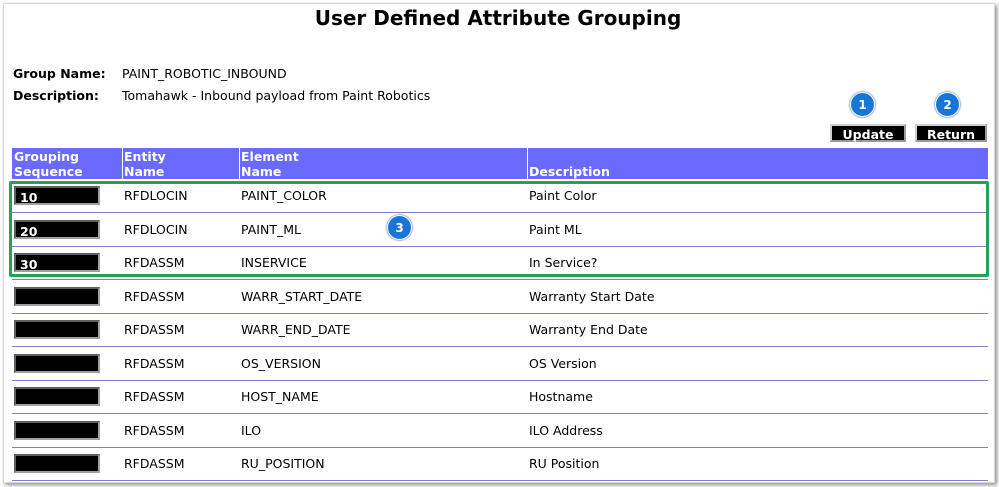 This screenshot has height=487, width=999. I want to click on table-row: RFDASSM ILO ILO Address, so click(500, 431).